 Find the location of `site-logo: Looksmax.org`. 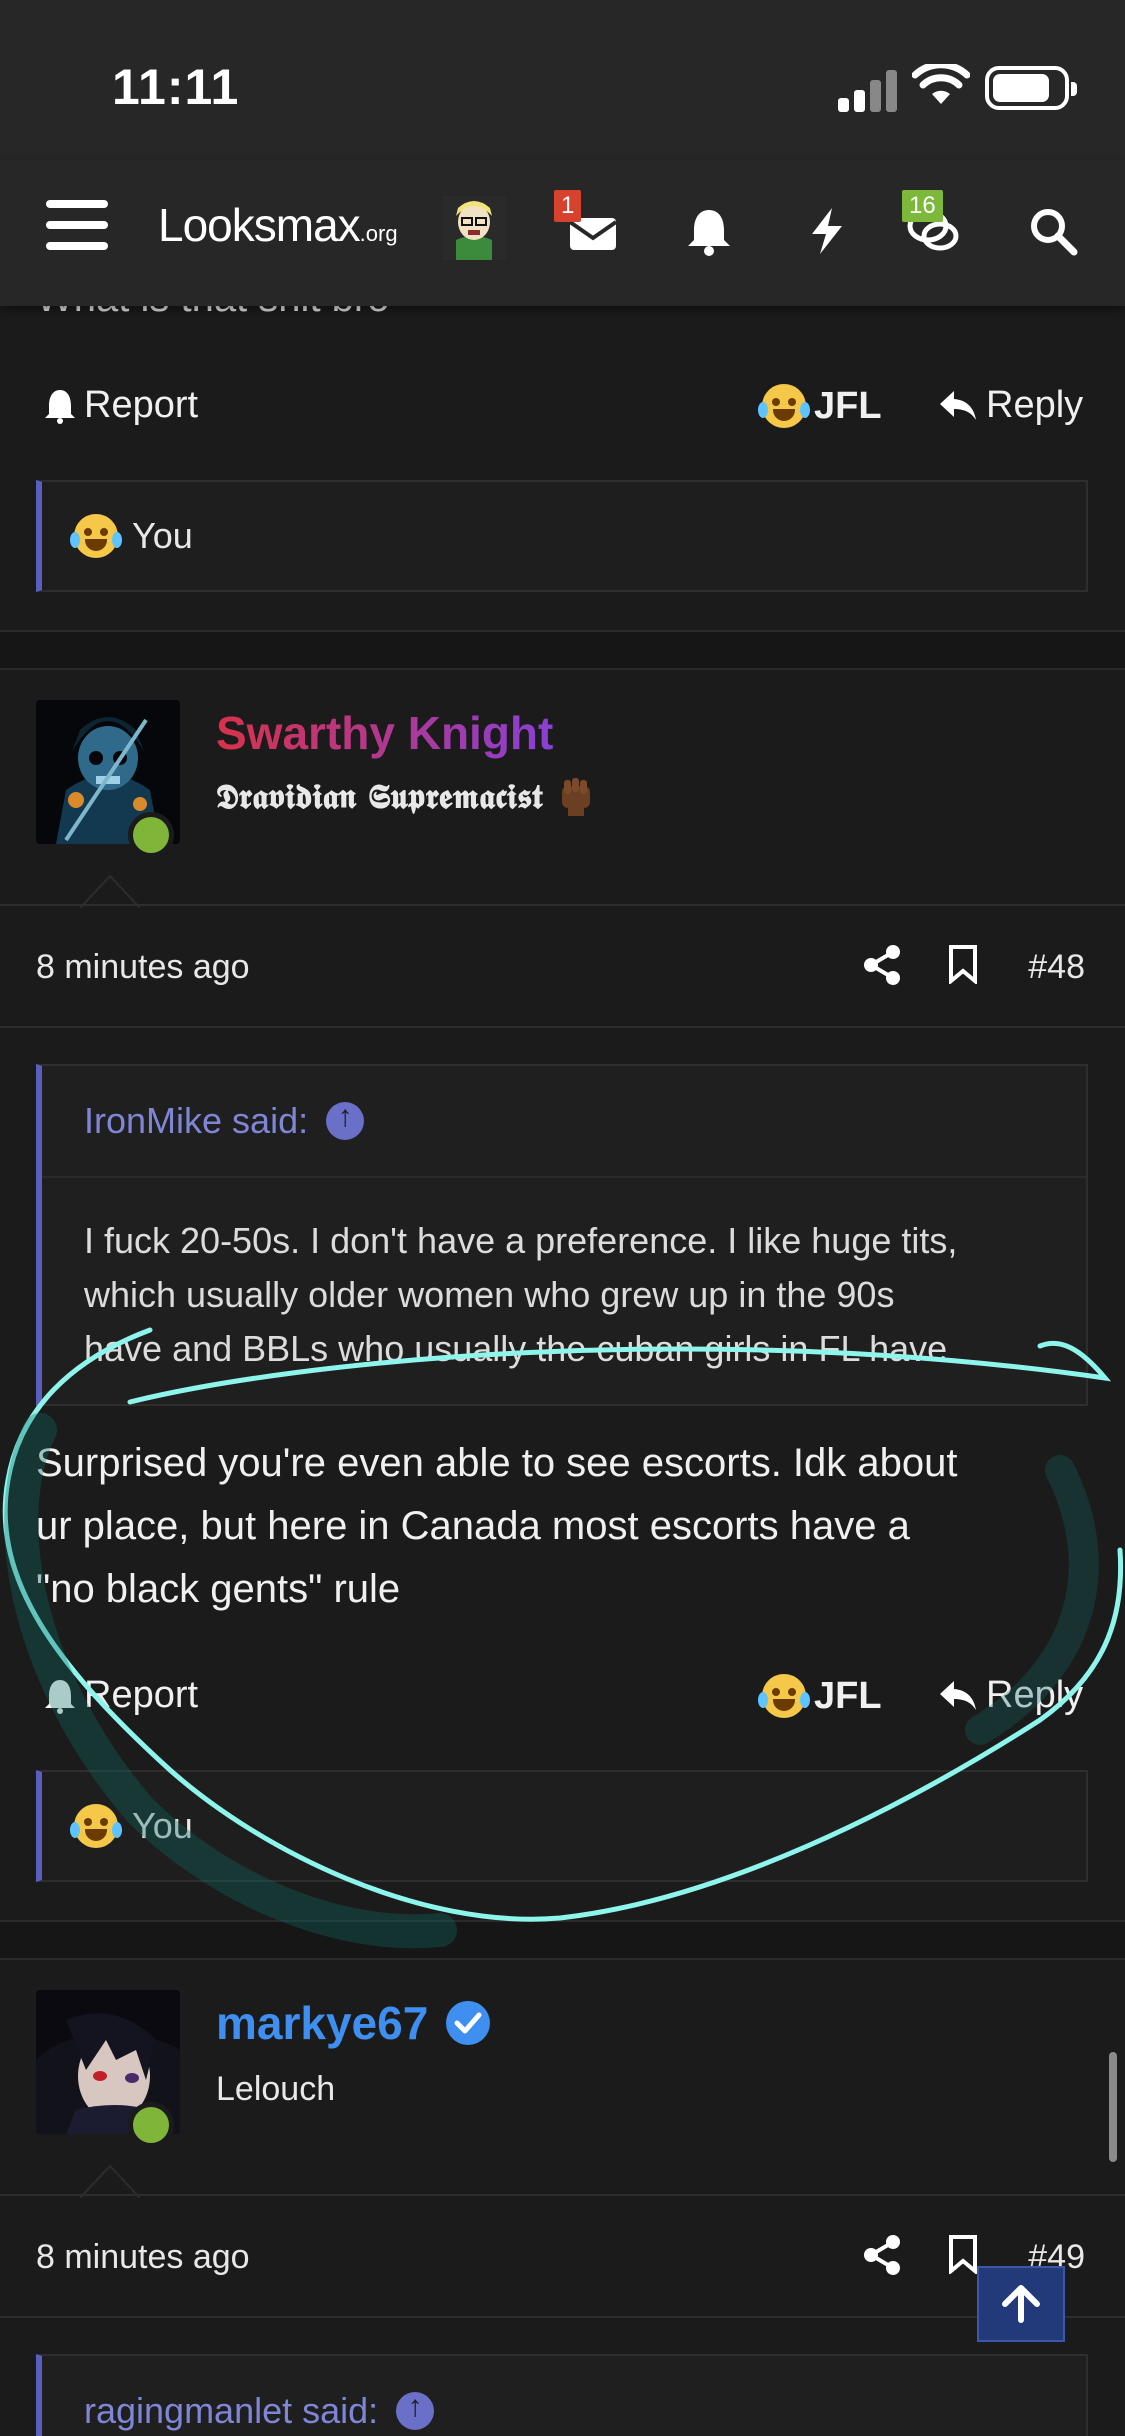

site-logo: Looksmax.org is located at coordinates (278, 225).